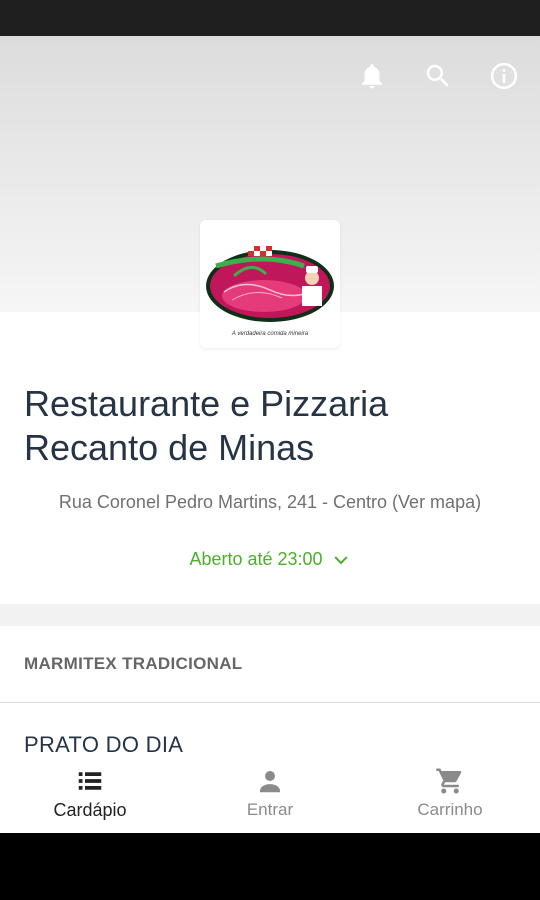 The width and height of the screenshot is (540, 900). What do you see at coordinates (270, 334) in the screenshot?
I see `logo-tagline: A verdadeira comida mineira` at bounding box center [270, 334].